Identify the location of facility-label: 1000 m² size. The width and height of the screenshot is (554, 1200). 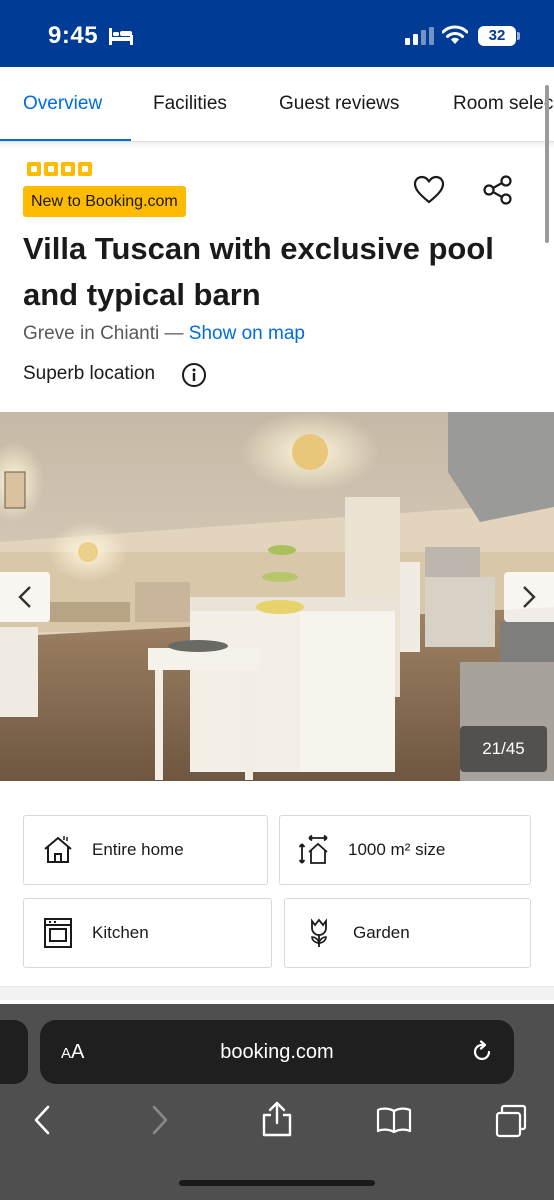
(397, 849).